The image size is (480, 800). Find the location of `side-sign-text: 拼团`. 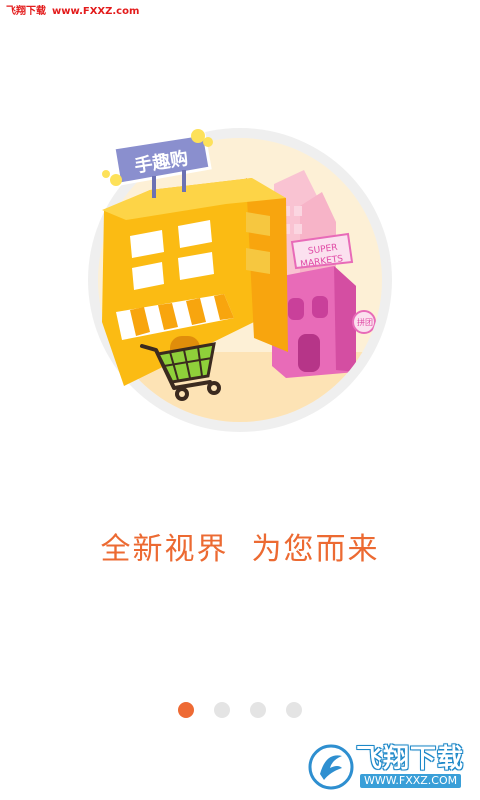

side-sign-text: 拼团 is located at coordinates (365, 322).